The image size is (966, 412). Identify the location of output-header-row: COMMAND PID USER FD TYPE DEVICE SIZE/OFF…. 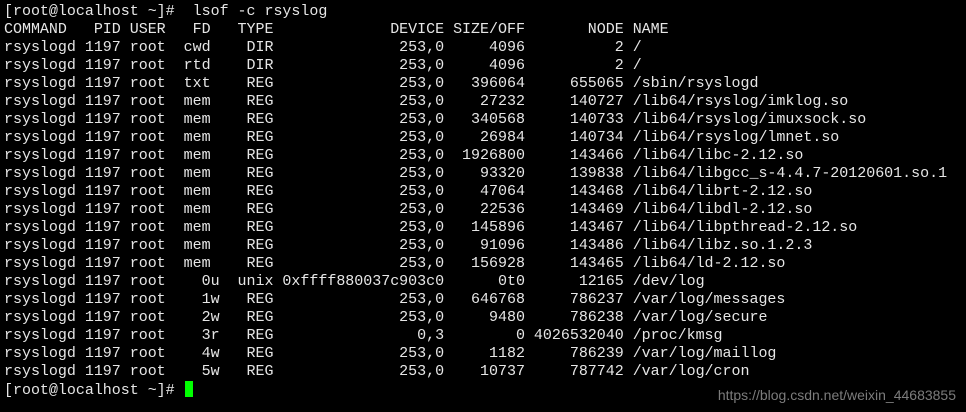
(336, 29).